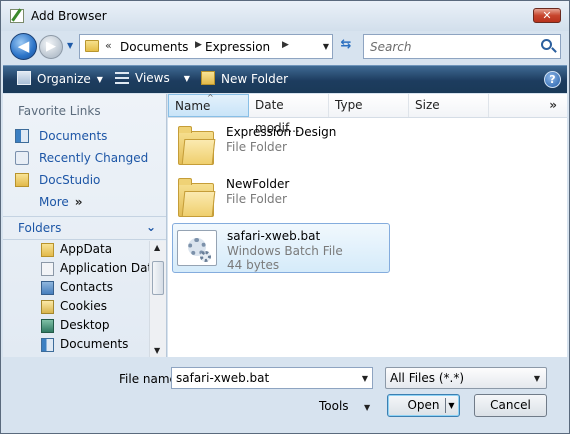 This screenshot has height=434, width=570. Describe the element at coordinates (197, 248) in the screenshot. I see `batch-file-icon` at that location.